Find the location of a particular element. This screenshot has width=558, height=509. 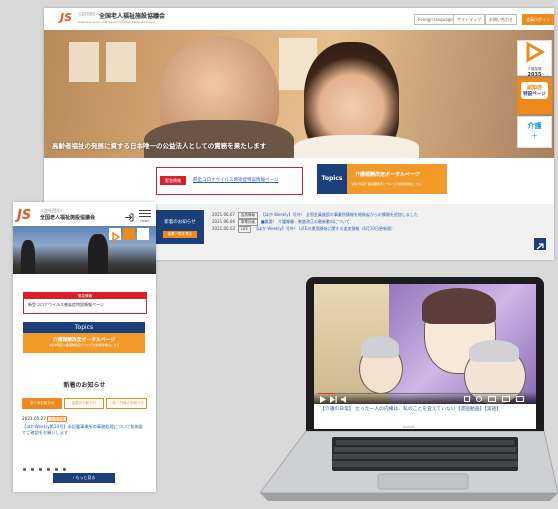

mobile-topics-title: 介護報酬改定ポータルページ is located at coordinates (84, 340).